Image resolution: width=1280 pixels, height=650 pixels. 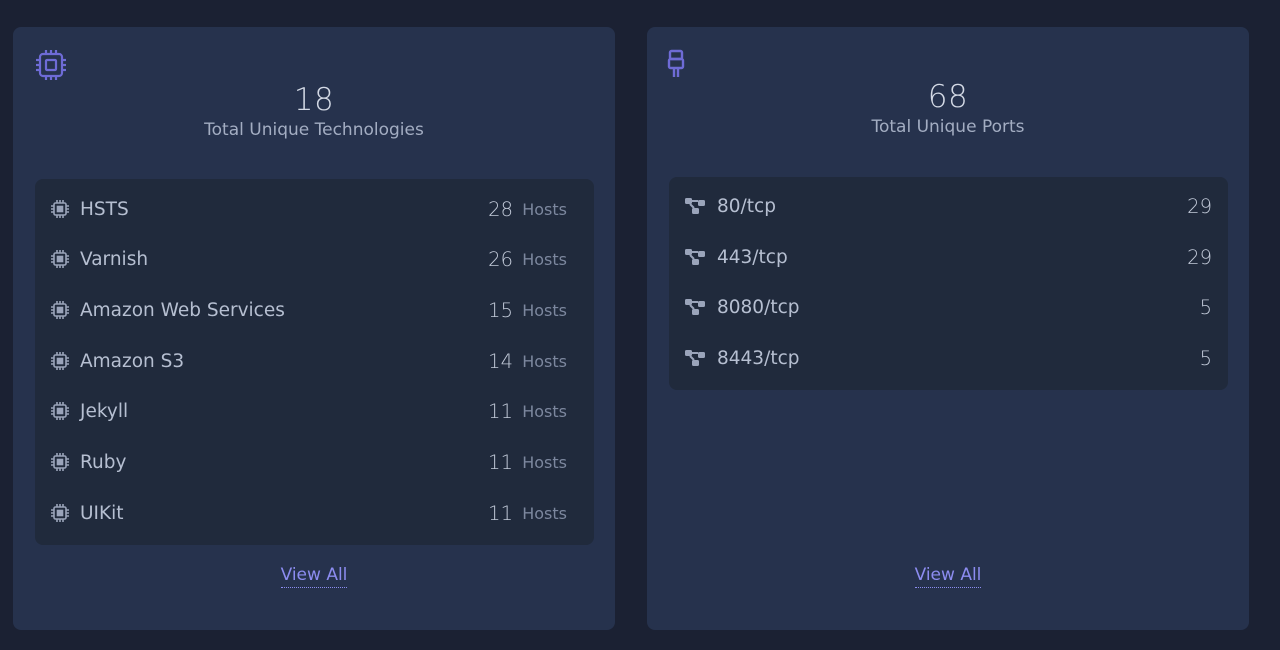 What do you see at coordinates (103, 462) in the screenshot?
I see `technology-name: Ruby` at bounding box center [103, 462].